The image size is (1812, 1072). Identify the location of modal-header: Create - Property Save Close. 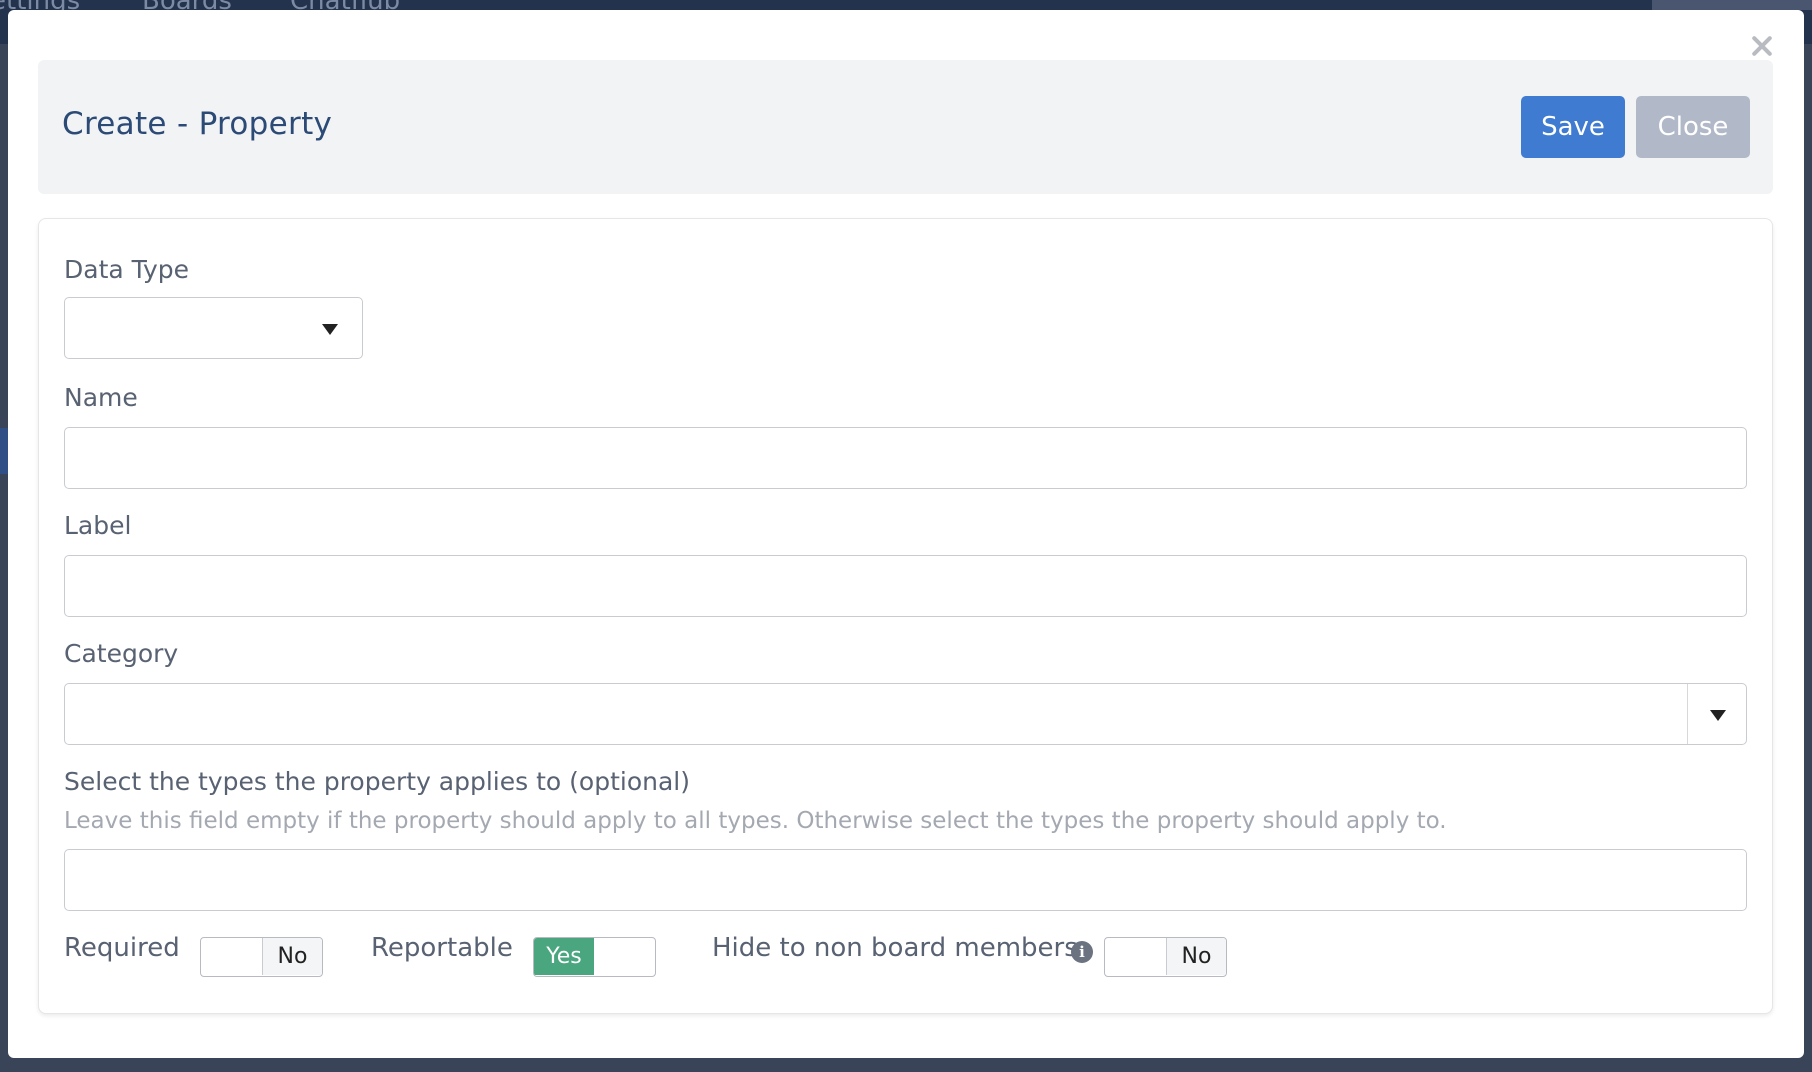
(905, 127).